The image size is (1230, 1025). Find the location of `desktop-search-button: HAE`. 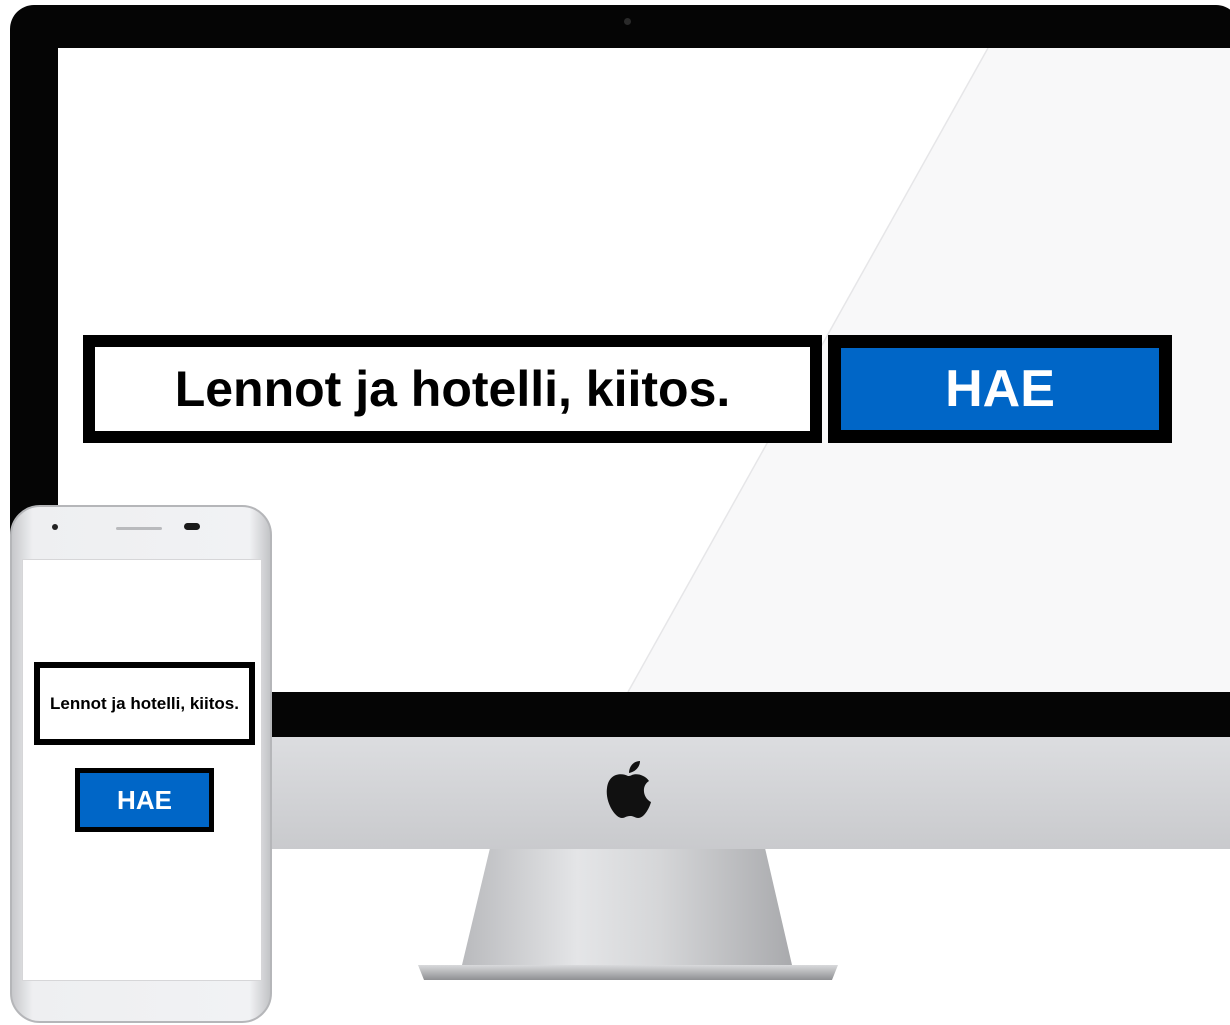

desktop-search-button: HAE is located at coordinates (1000, 389).